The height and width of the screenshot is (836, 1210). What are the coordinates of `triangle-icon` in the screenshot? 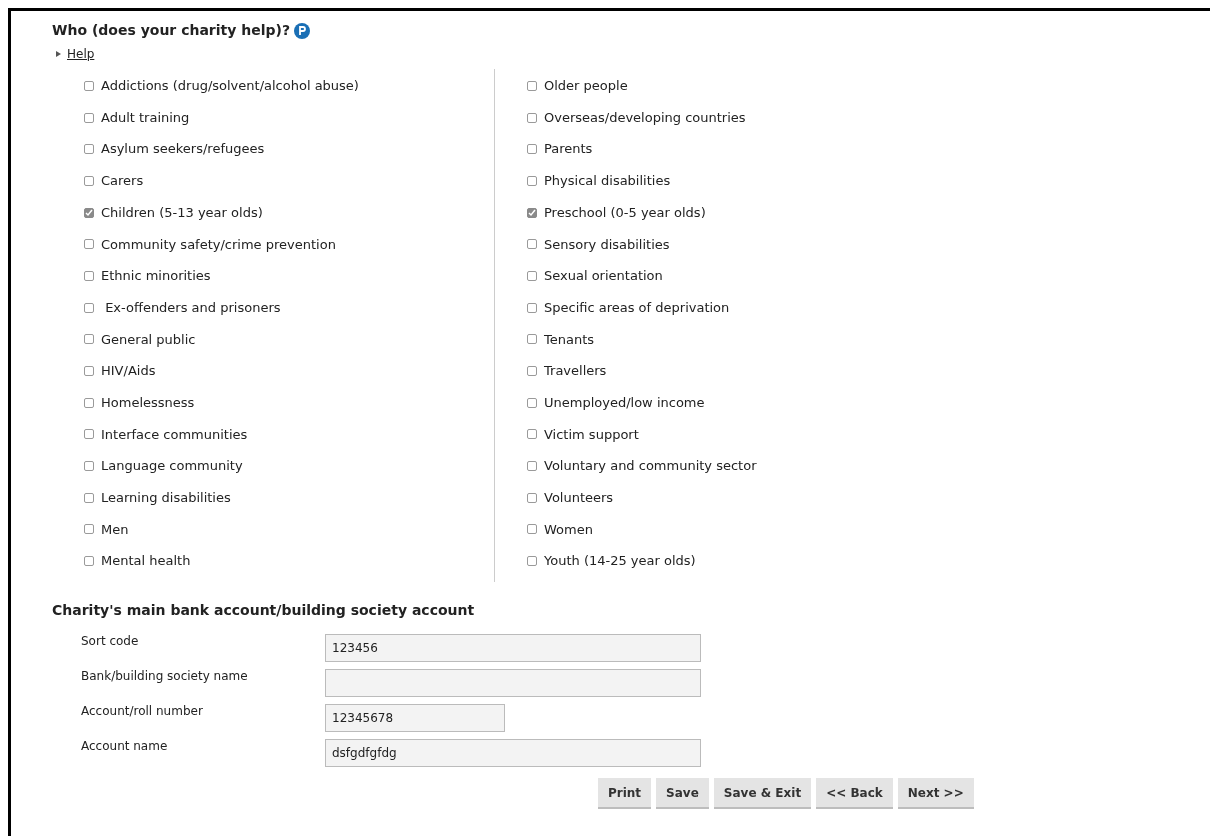 It's located at (58, 54).